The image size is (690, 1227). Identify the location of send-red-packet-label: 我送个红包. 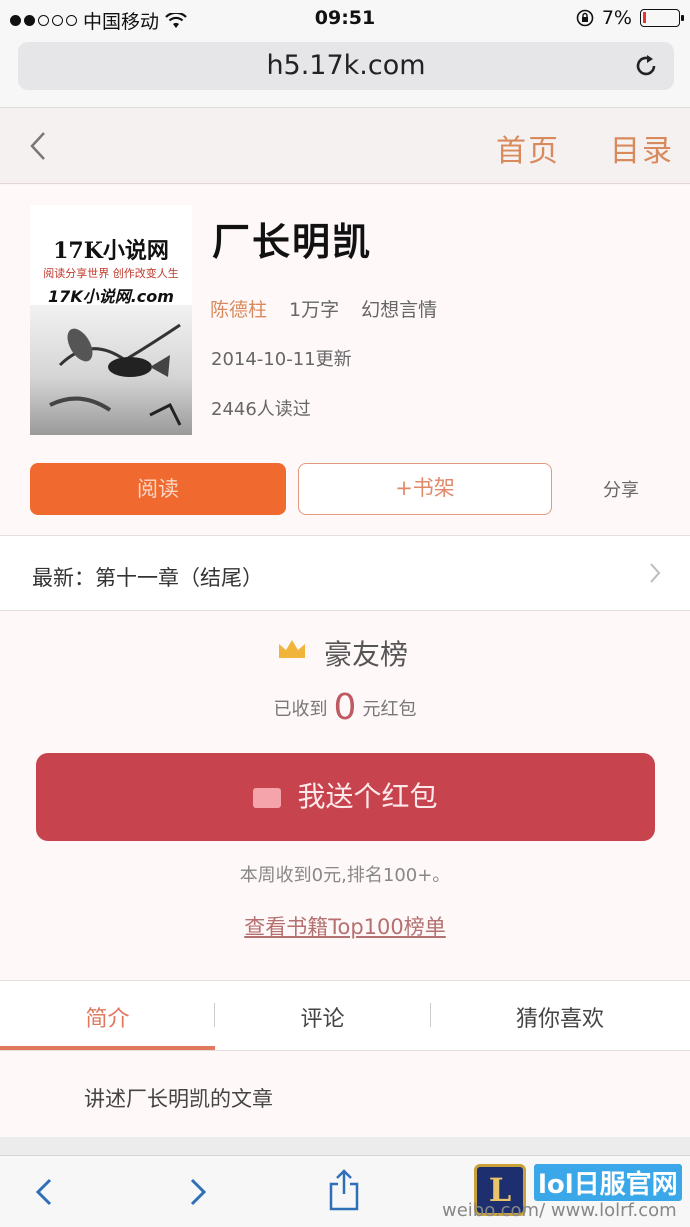
(367, 796).